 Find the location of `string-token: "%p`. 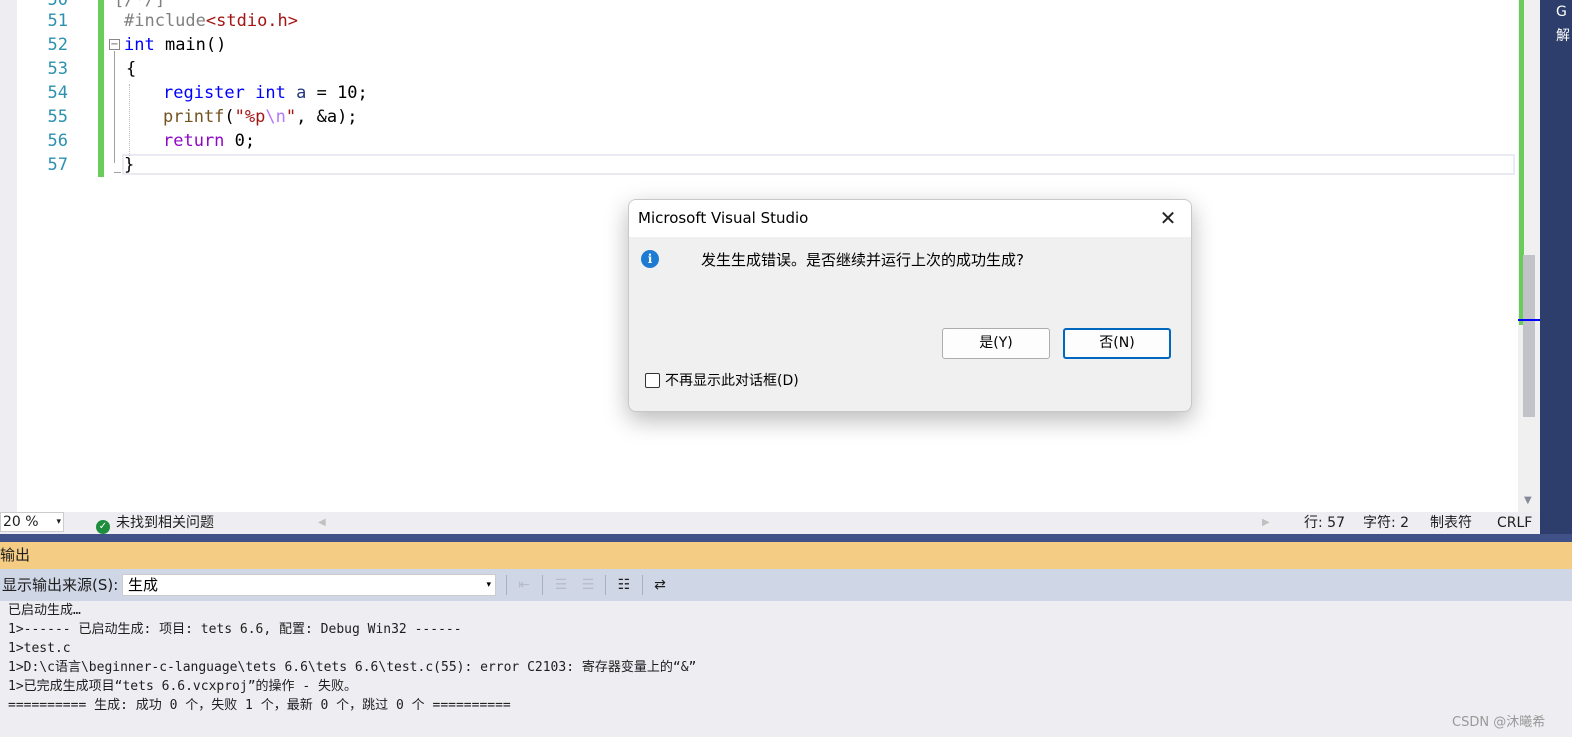

string-token: "%p is located at coordinates (250, 117).